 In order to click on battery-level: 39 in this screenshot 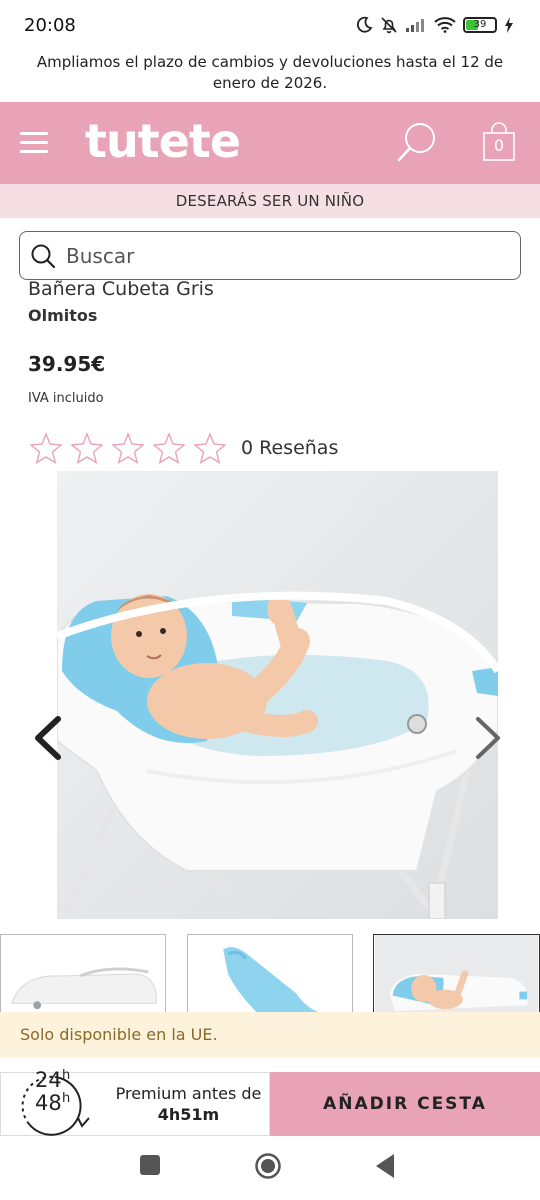, I will do `click(480, 24)`.